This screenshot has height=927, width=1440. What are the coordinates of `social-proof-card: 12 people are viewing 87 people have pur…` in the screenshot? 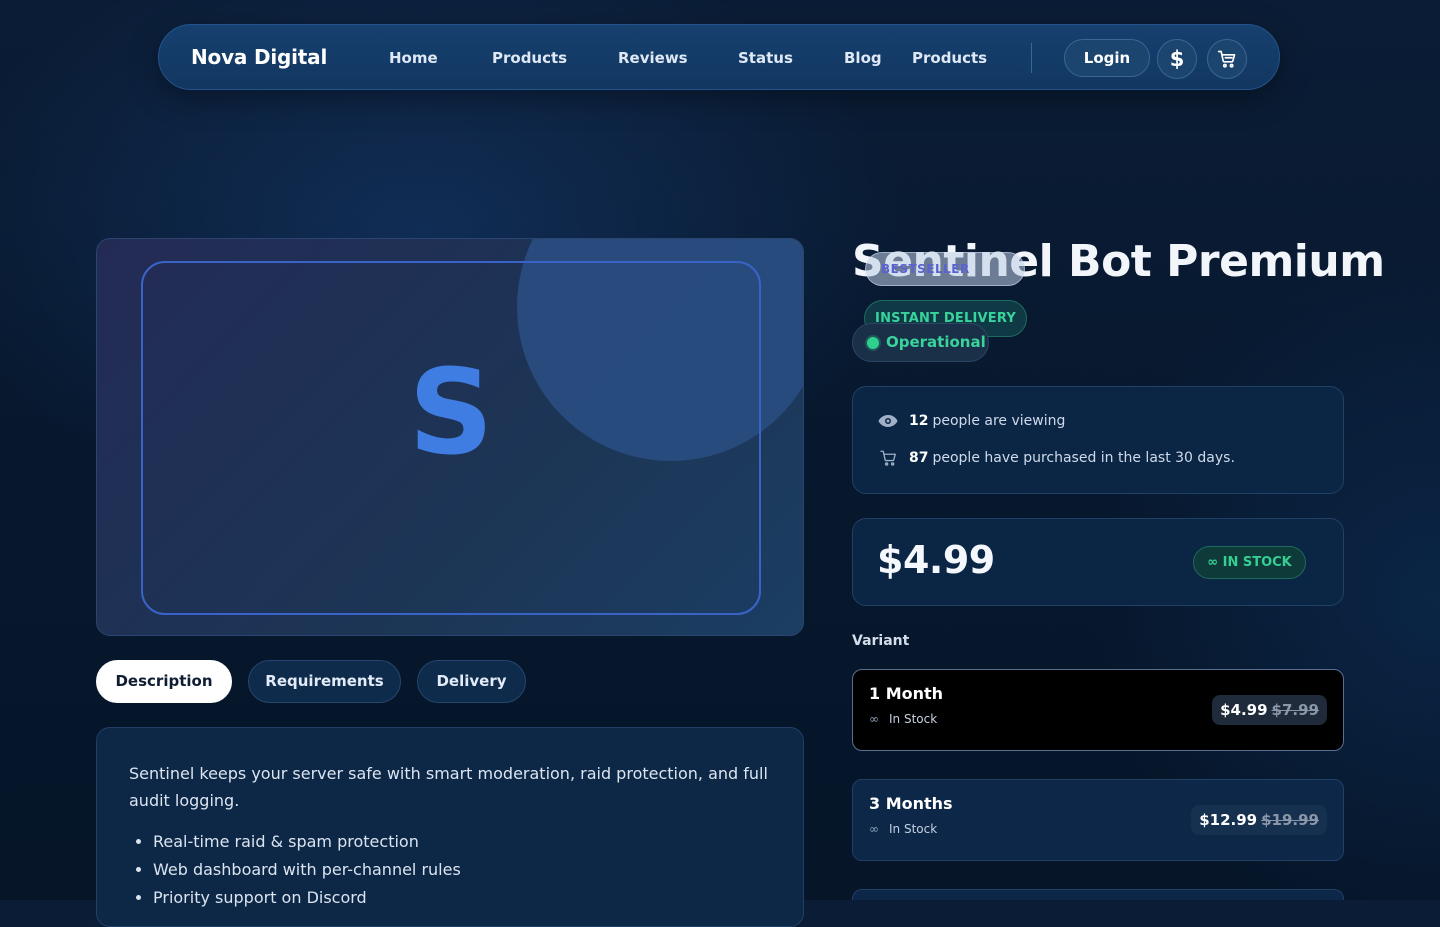 It's located at (1098, 440).